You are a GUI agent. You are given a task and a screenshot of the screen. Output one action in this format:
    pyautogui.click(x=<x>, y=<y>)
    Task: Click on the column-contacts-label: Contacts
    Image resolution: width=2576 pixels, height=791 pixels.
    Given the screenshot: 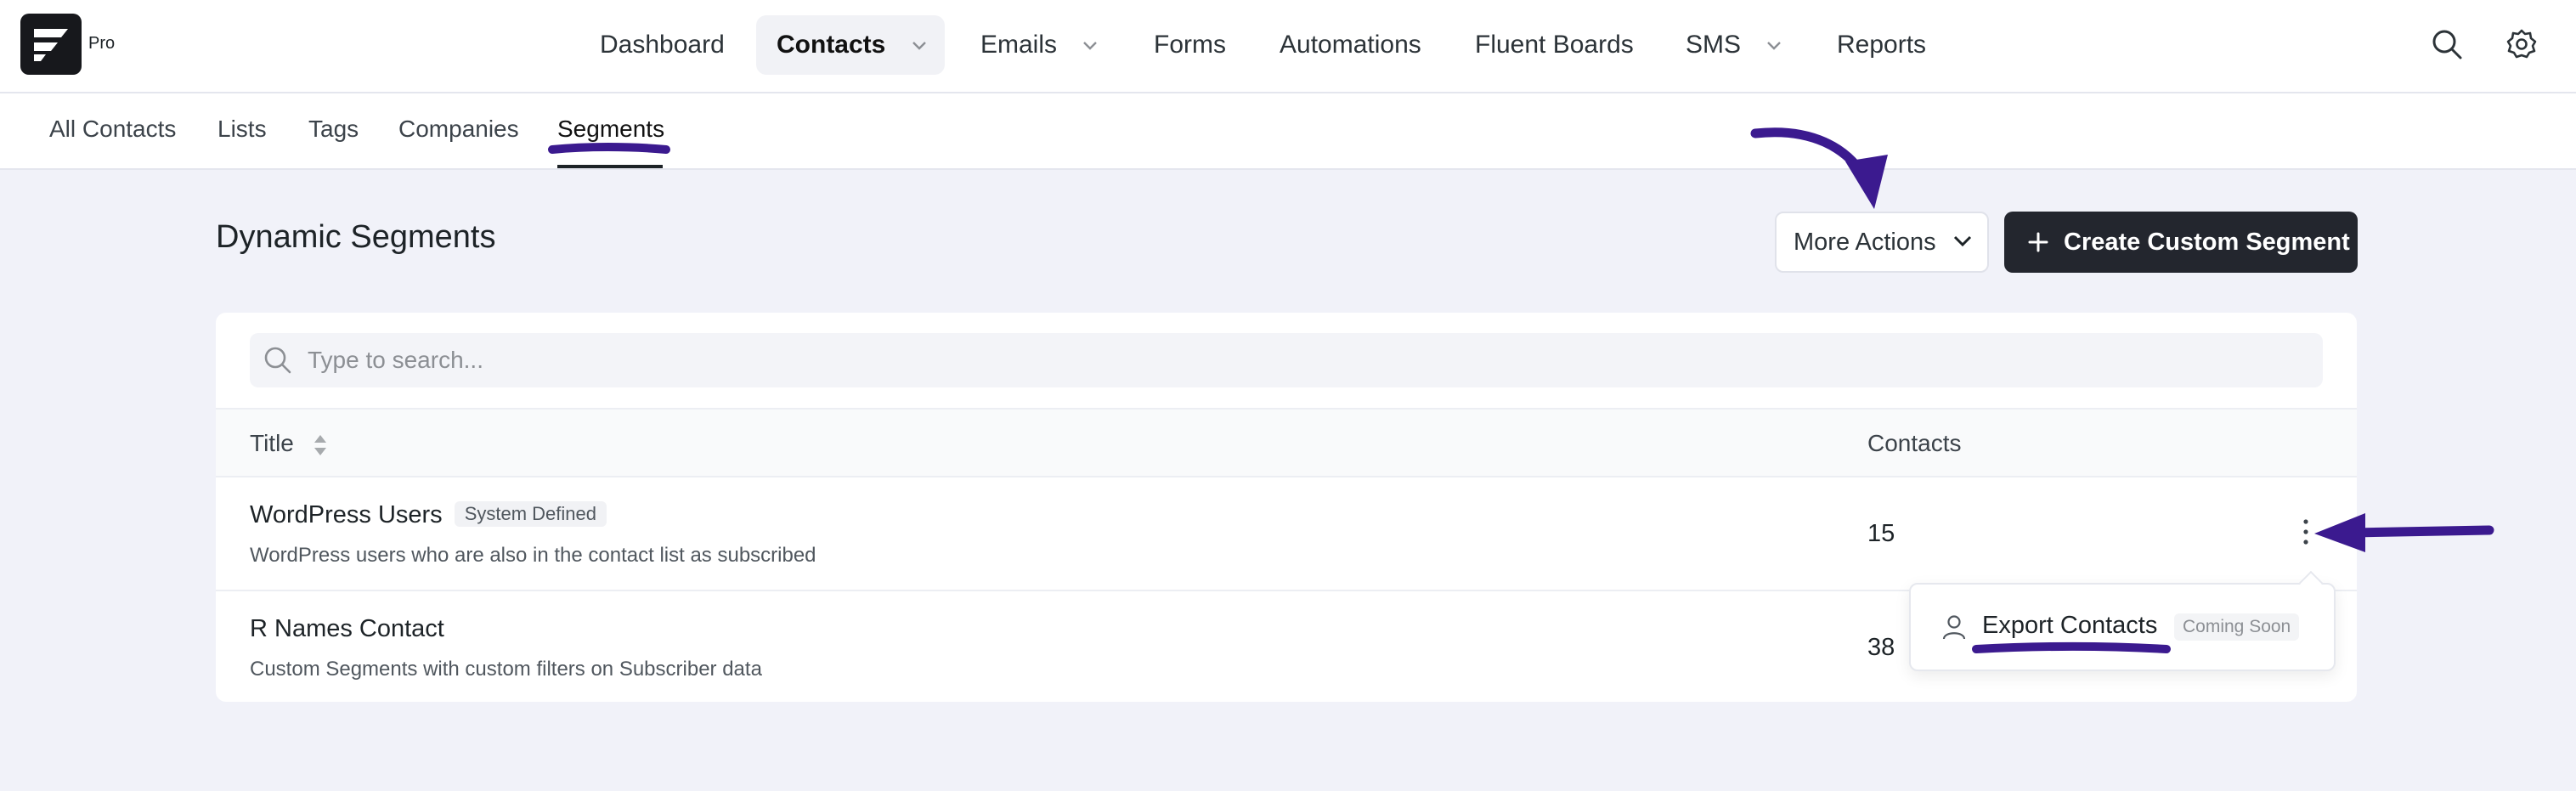 What is the action you would take?
    pyautogui.click(x=1914, y=443)
    